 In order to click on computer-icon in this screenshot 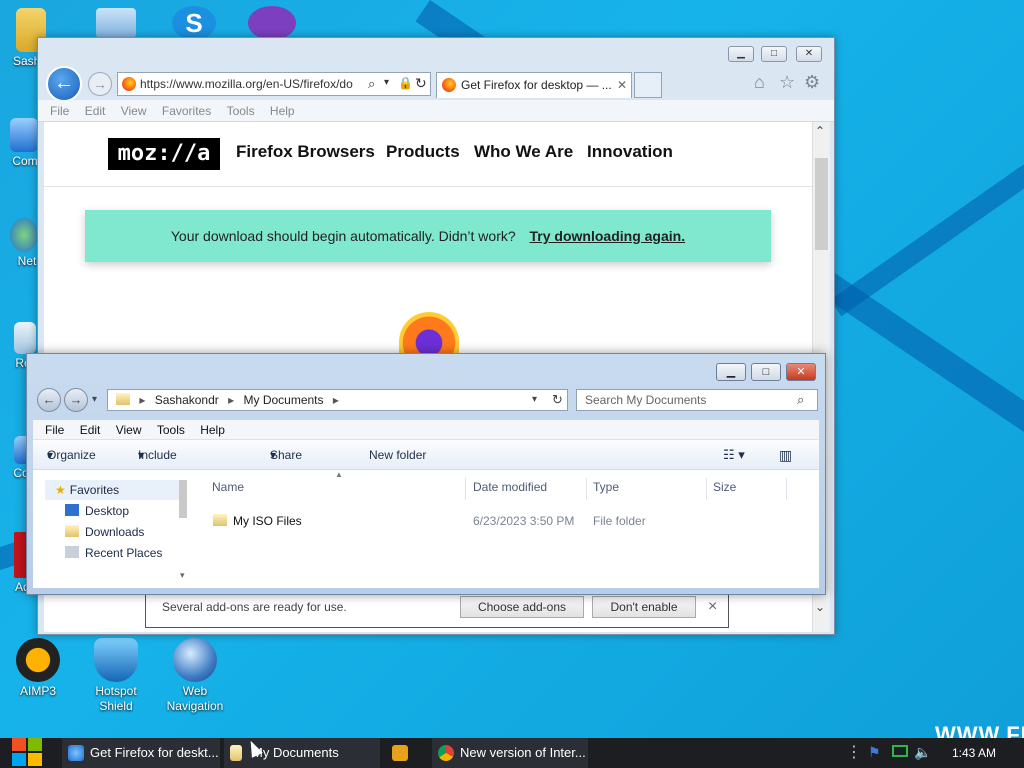, I will do `click(24, 135)`.